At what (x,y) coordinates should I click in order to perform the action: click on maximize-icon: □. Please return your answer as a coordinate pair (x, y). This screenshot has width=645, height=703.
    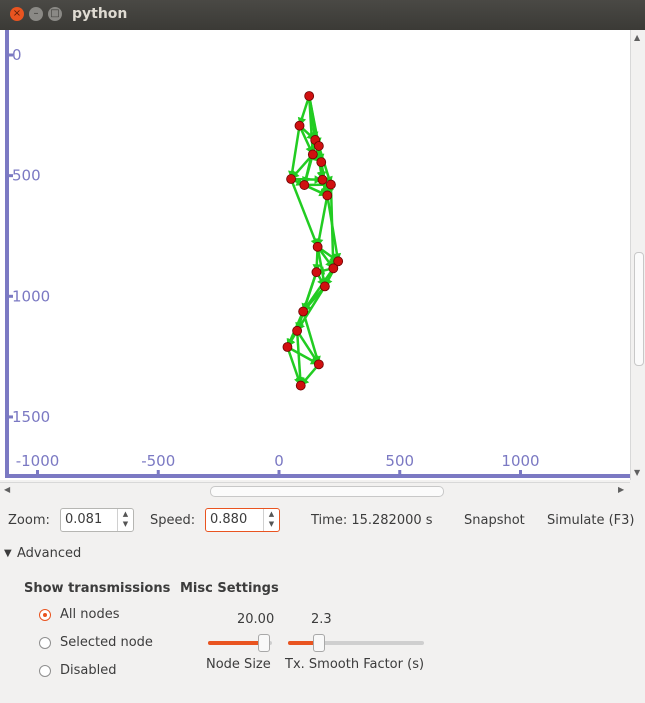
    Looking at the image, I should click on (55, 14).